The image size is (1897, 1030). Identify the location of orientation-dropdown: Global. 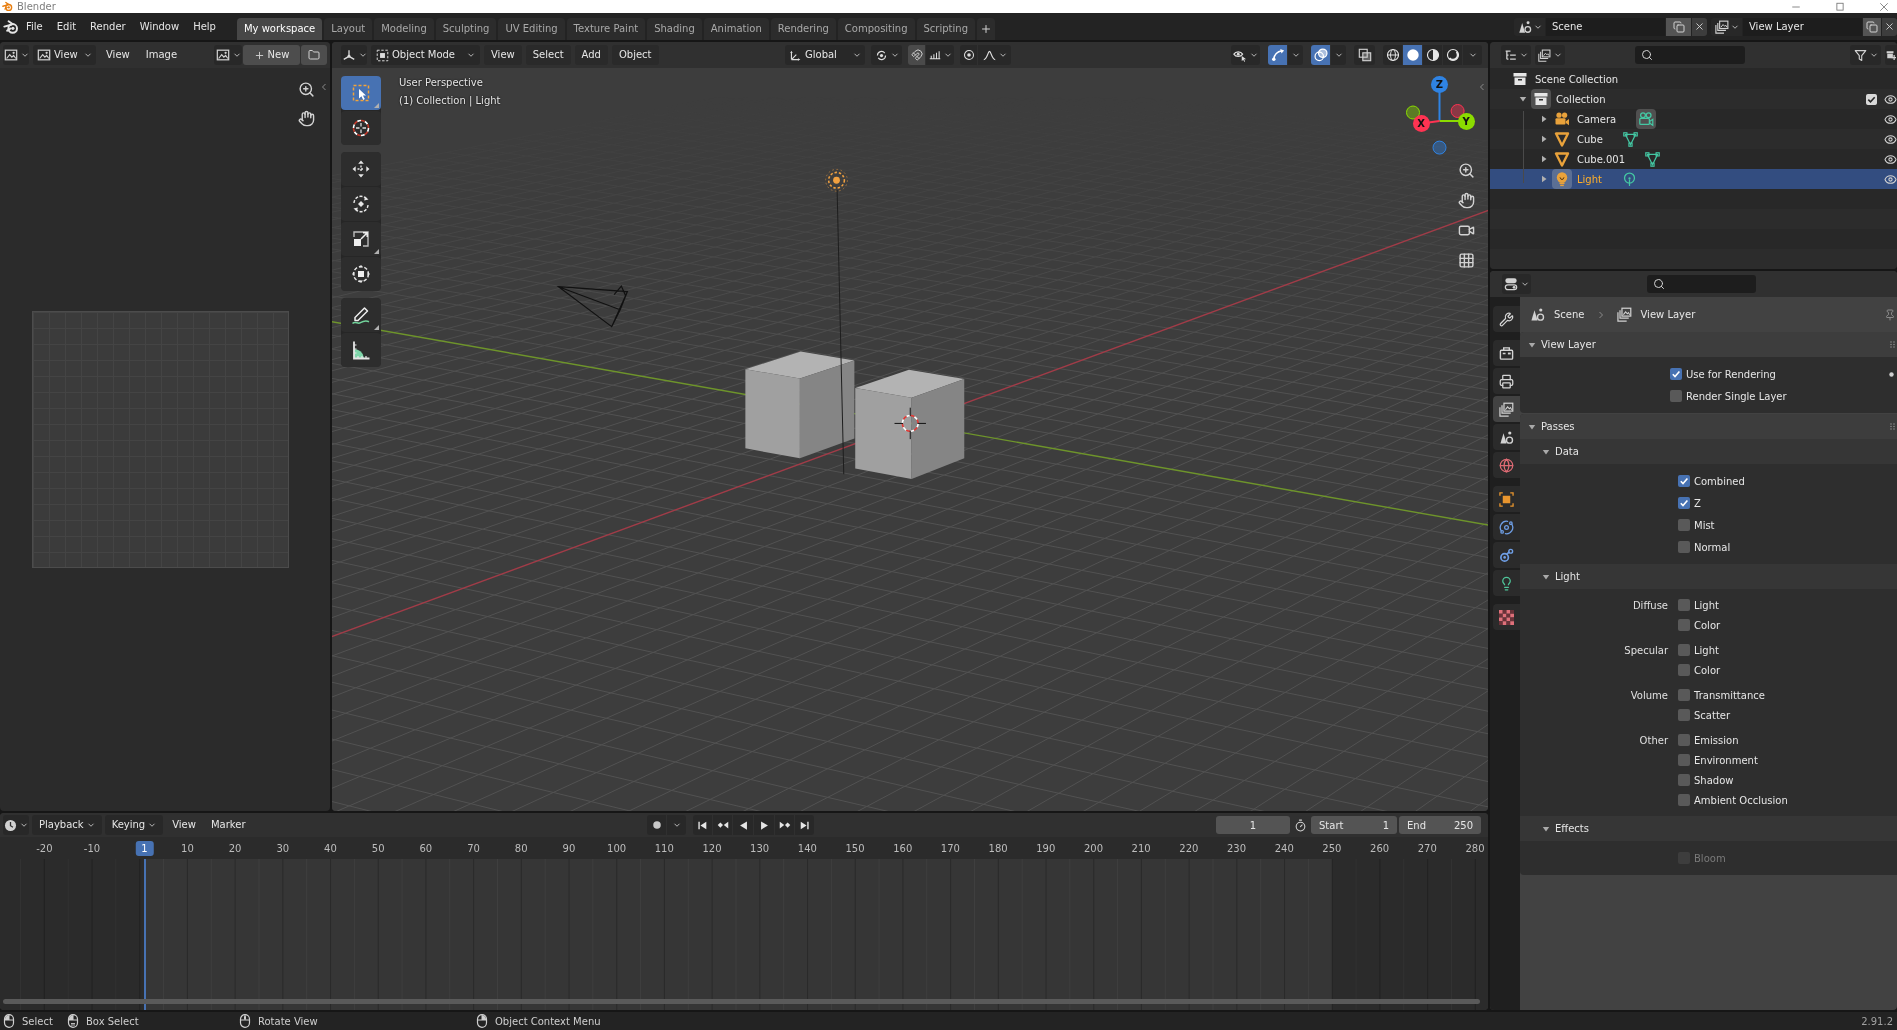
(825, 55).